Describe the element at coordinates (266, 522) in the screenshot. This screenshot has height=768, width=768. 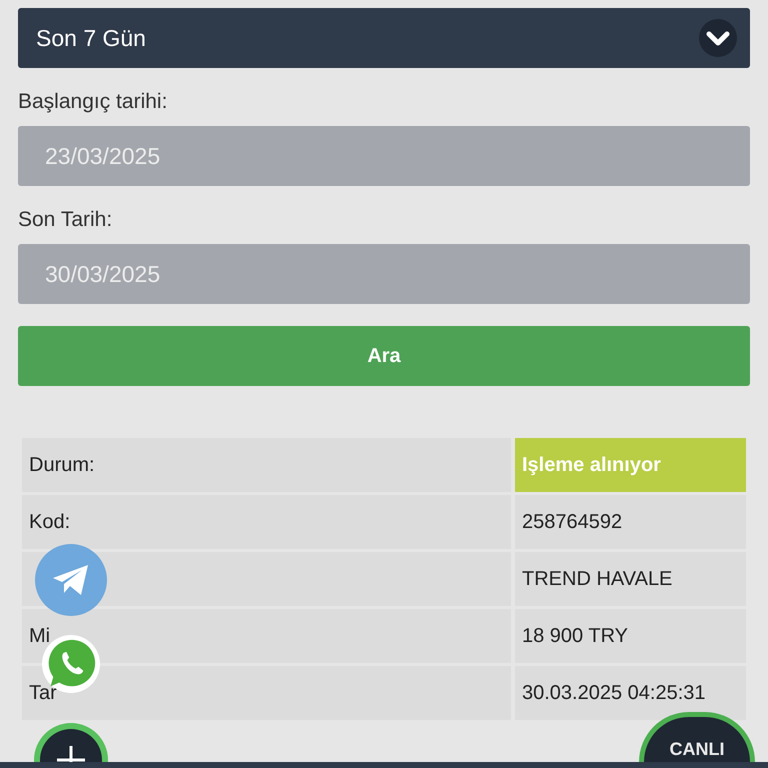
I see `table-cell: Kod:` at that location.